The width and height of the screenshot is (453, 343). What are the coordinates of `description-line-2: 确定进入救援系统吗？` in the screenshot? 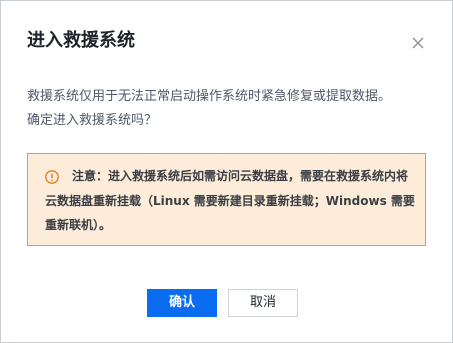 It's located at (92, 120).